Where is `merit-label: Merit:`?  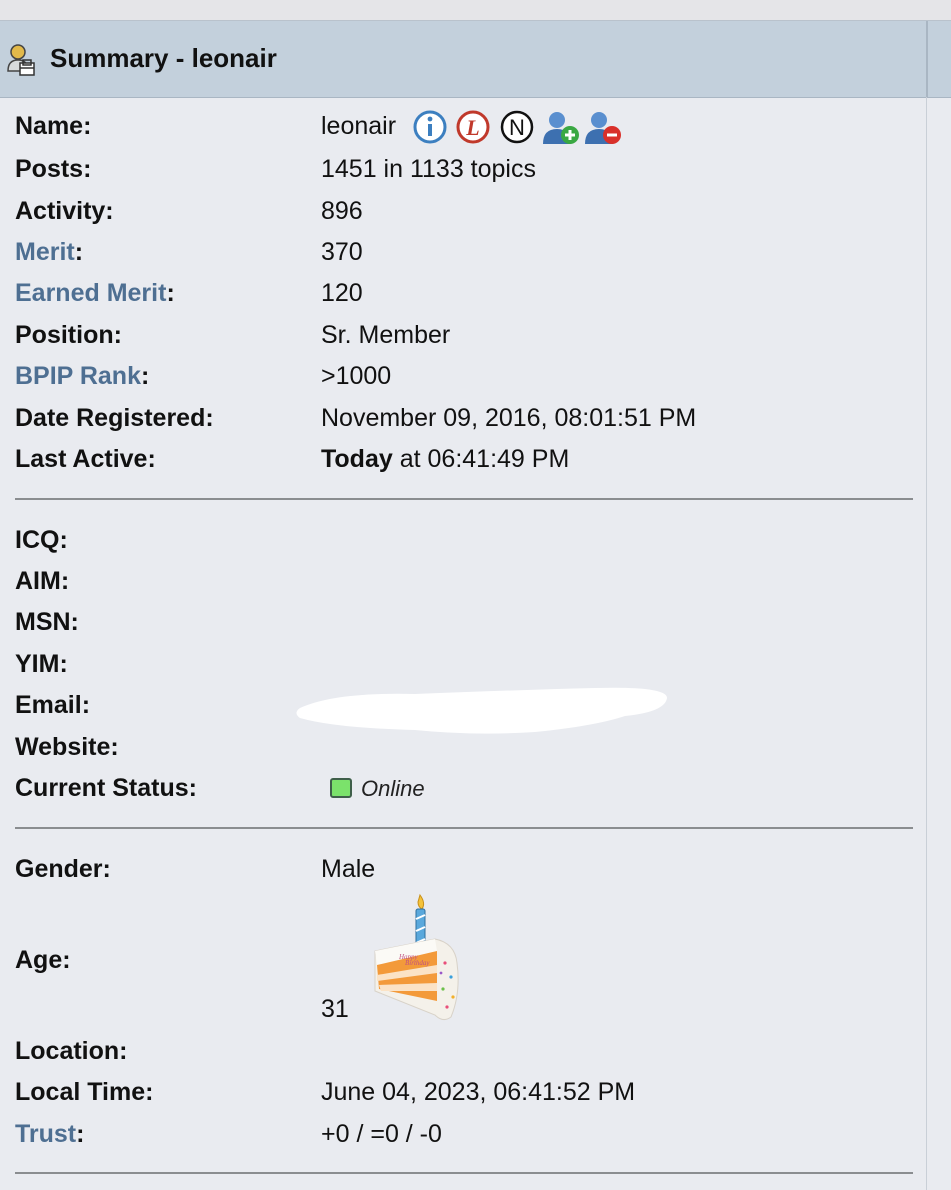
merit-label: Merit: is located at coordinates (49, 252).